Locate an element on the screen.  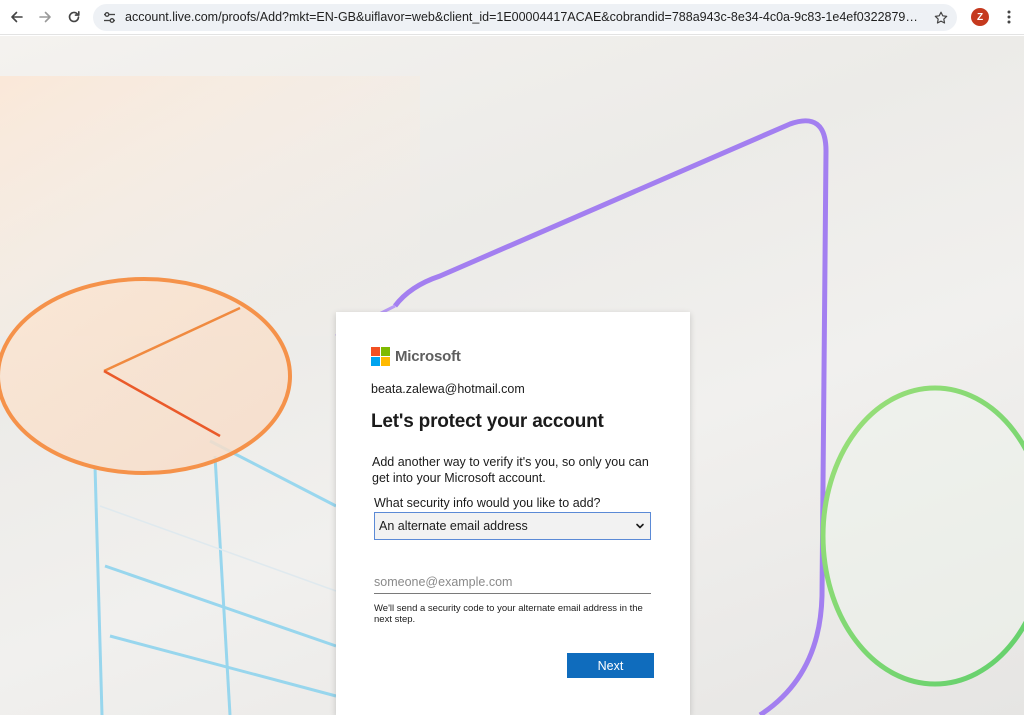
page-title: Let's protect your account is located at coordinates (487, 421).